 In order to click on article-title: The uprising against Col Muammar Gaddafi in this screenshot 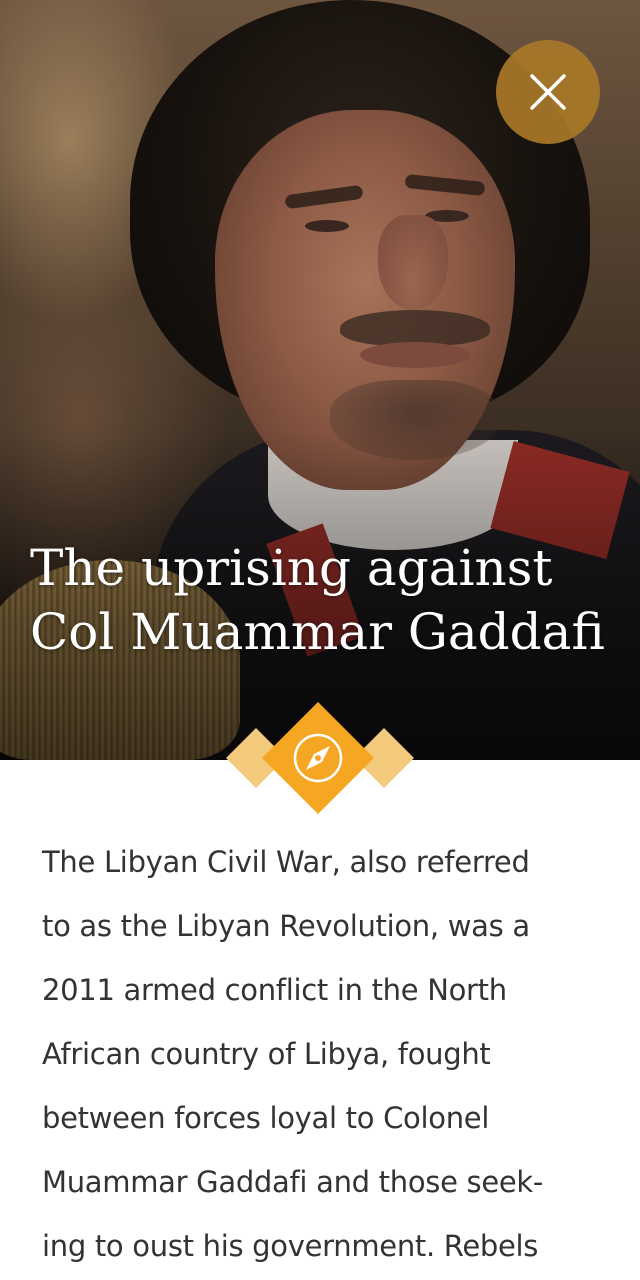, I will do `click(325, 600)`.